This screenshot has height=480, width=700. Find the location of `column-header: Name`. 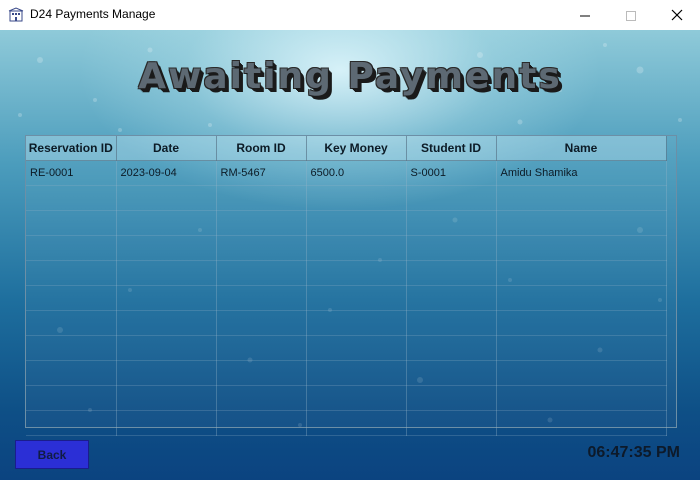

column-header: Name is located at coordinates (581, 148).